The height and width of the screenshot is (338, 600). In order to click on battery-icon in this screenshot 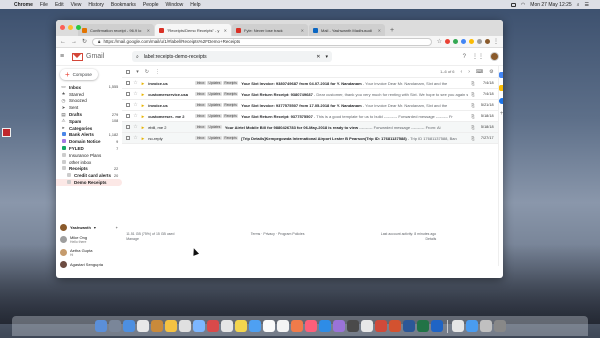, I will do `click(513, 4)`.